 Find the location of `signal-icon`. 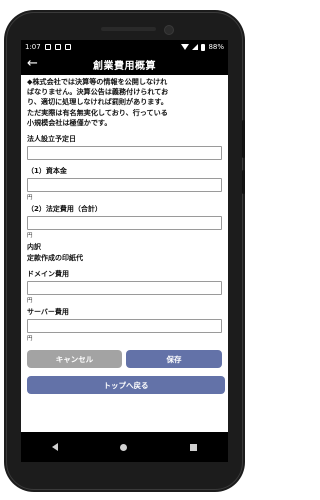

signal-icon is located at coordinates (195, 47).